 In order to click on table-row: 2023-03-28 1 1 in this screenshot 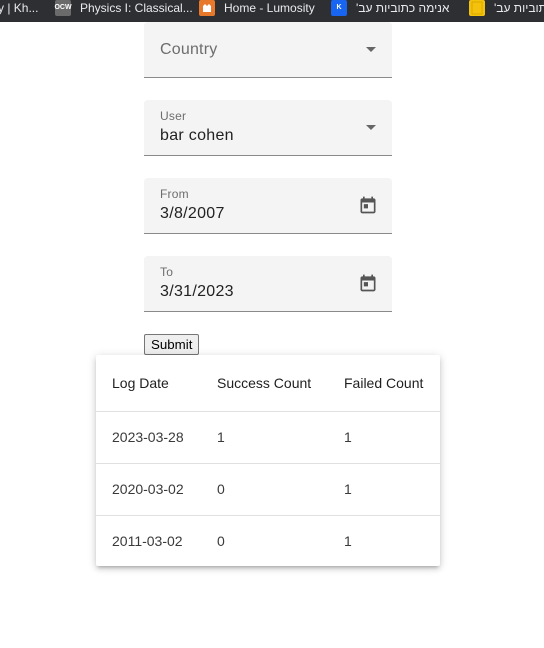, I will do `click(268, 437)`.